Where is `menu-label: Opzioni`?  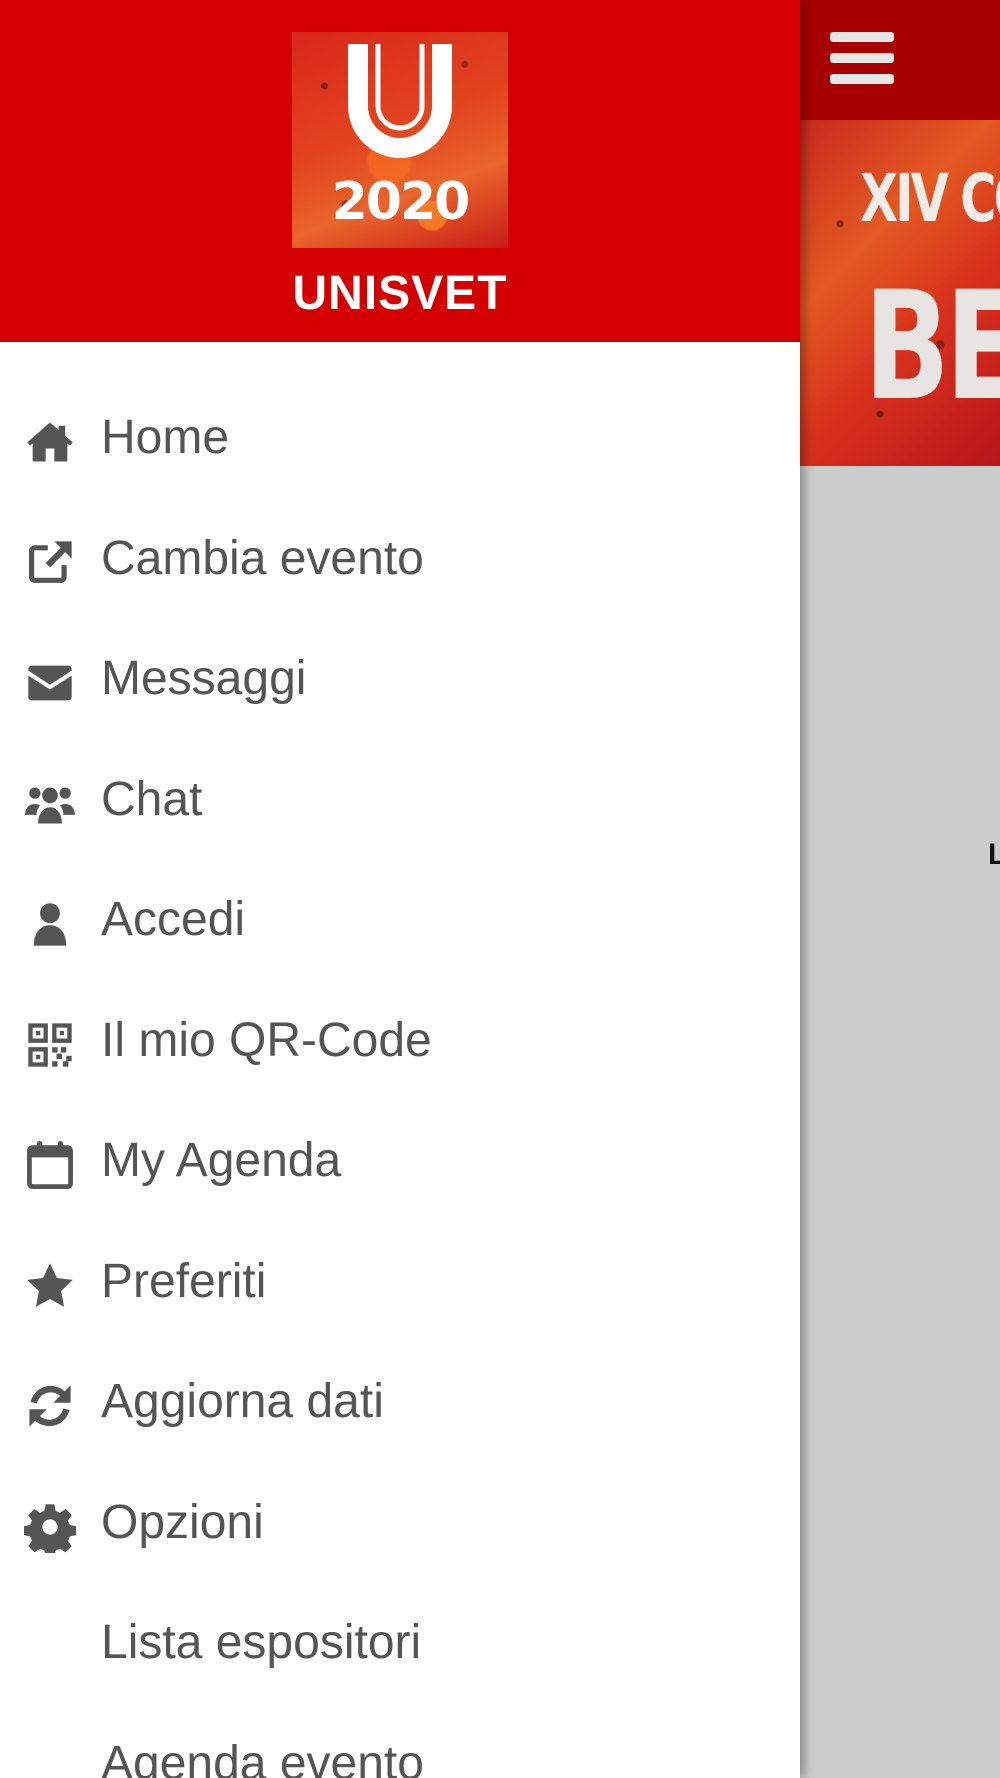
menu-label: Opzioni is located at coordinates (182, 1522).